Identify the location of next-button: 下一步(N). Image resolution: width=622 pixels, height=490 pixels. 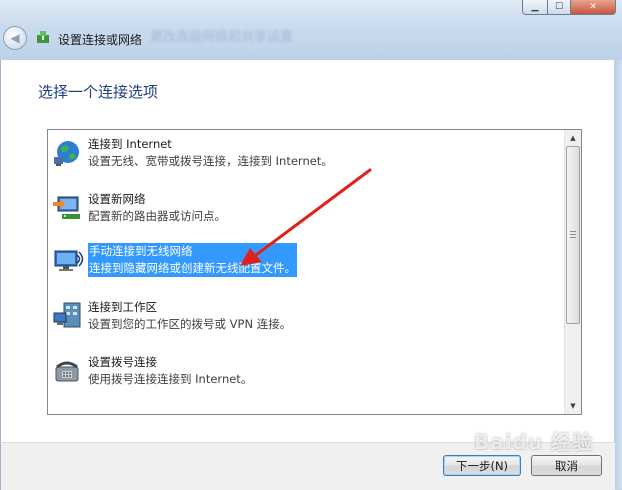
(482, 465).